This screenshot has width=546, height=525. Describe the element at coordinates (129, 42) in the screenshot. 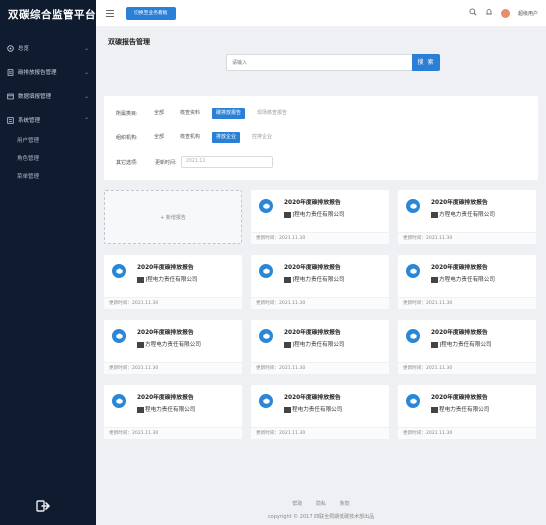

I see `page-title: 双碳报告管理` at that location.